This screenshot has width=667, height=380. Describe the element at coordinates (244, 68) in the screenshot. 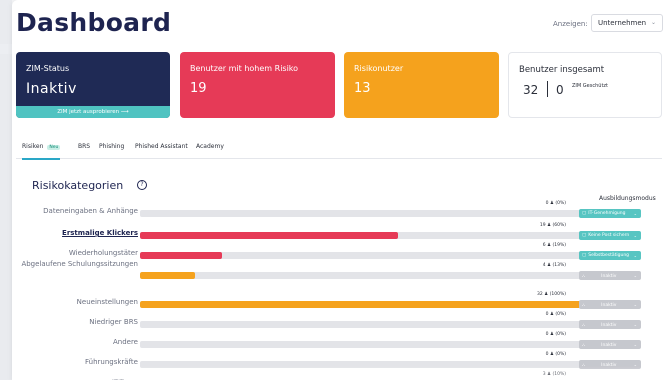

I see `high-risk-users-label: Benutzer mit hohem Risiko` at that location.